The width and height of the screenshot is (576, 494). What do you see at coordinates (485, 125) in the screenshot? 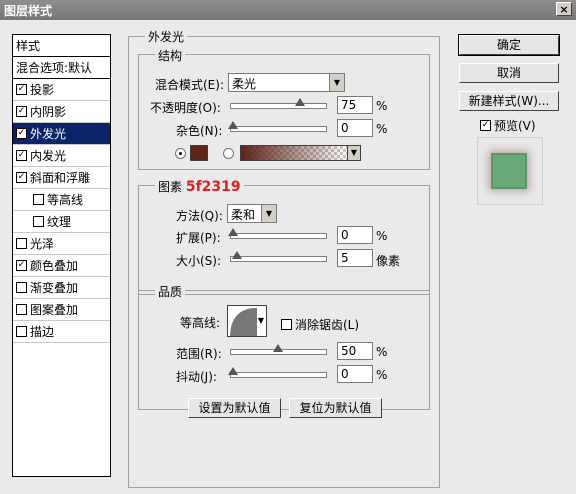
I see `preview-checkbox-box: ✓` at bounding box center [485, 125].